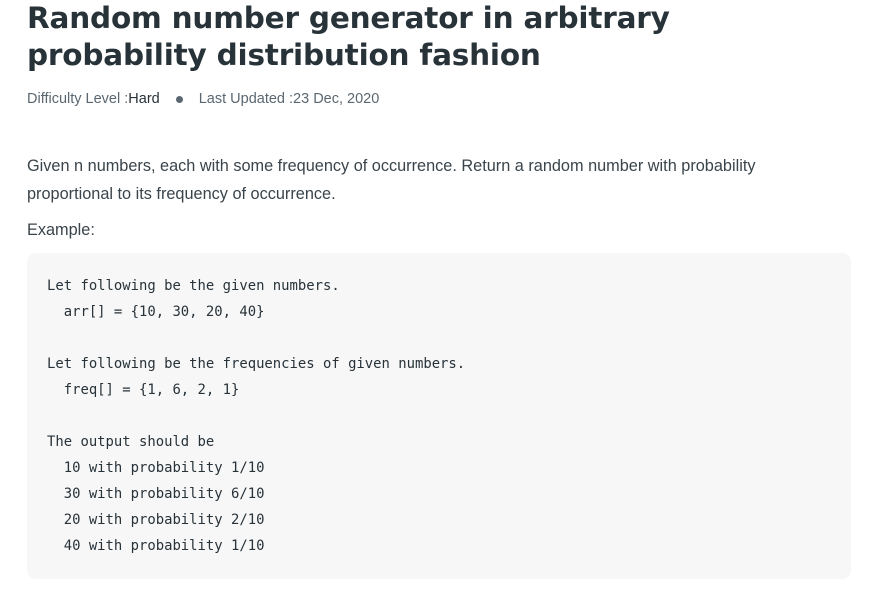 This screenshot has height=590, width=877. What do you see at coordinates (61, 230) in the screenshot?
I see `example-label: Example:` at bounding box center [61, 230].